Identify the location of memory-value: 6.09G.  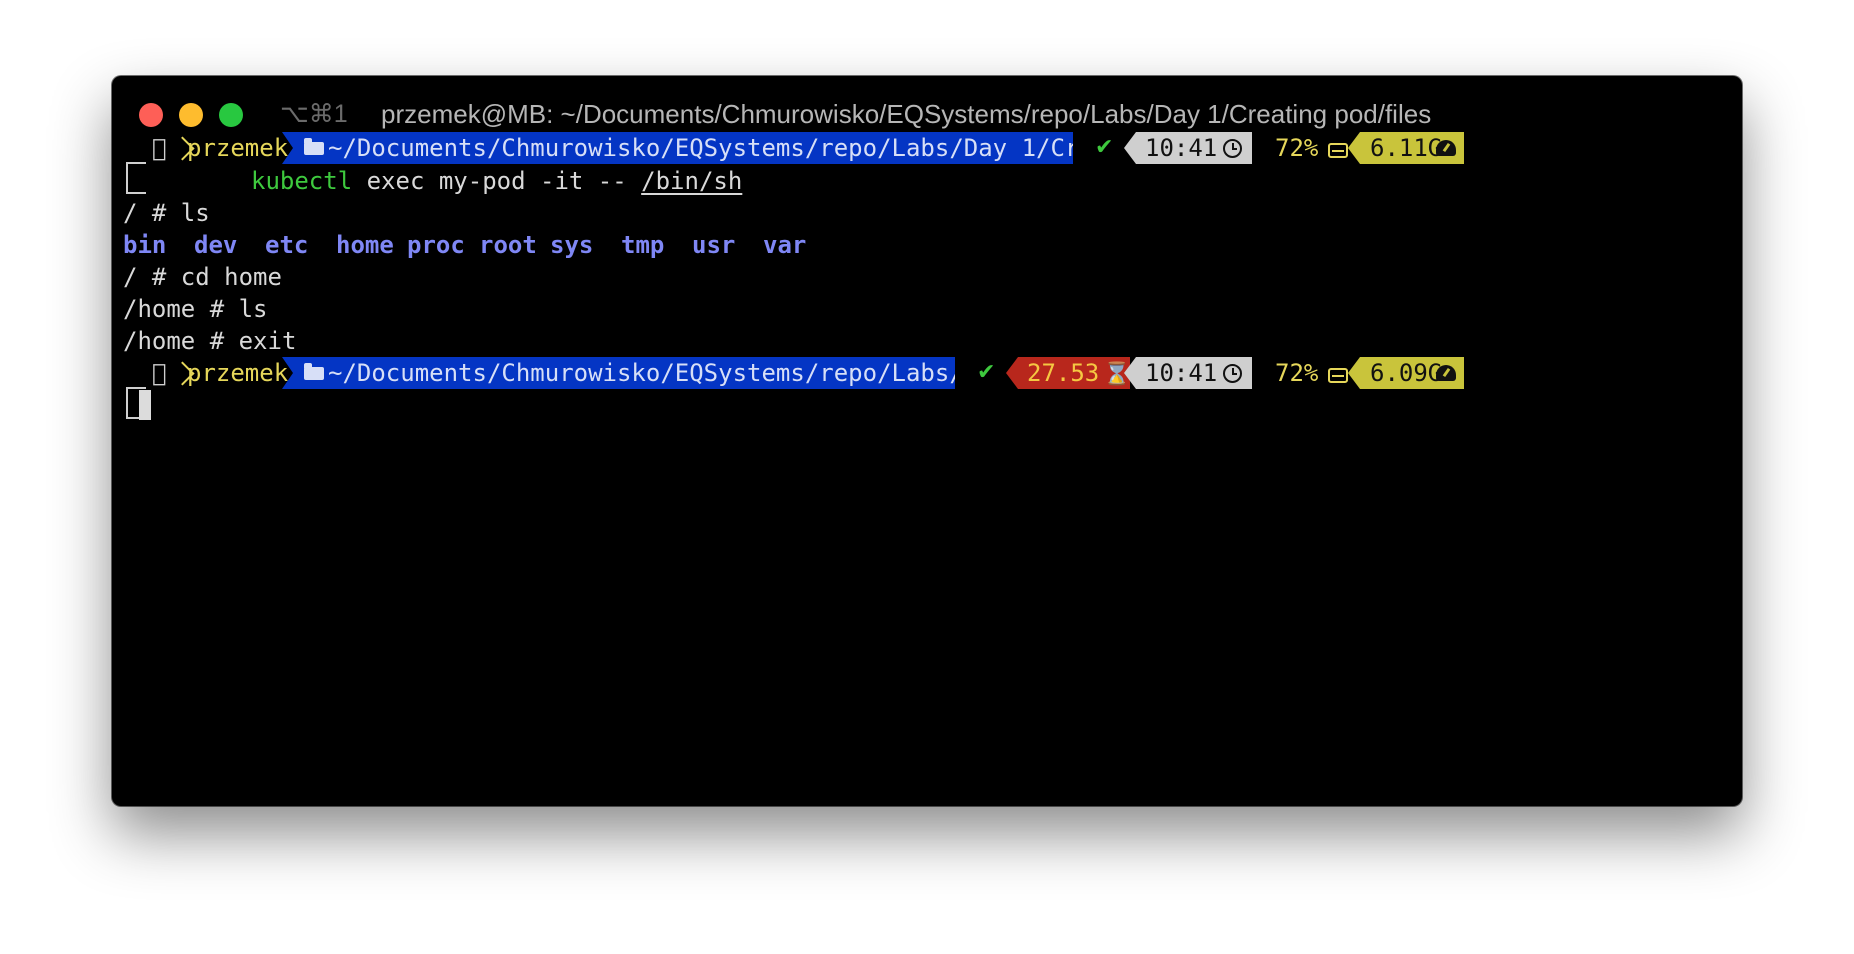
(1406, 373).